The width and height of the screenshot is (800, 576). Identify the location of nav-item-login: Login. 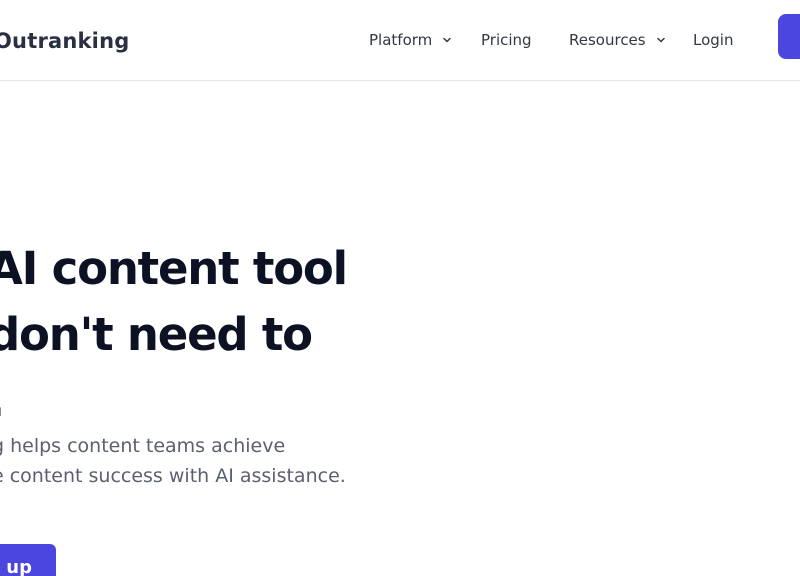
(713, 40).